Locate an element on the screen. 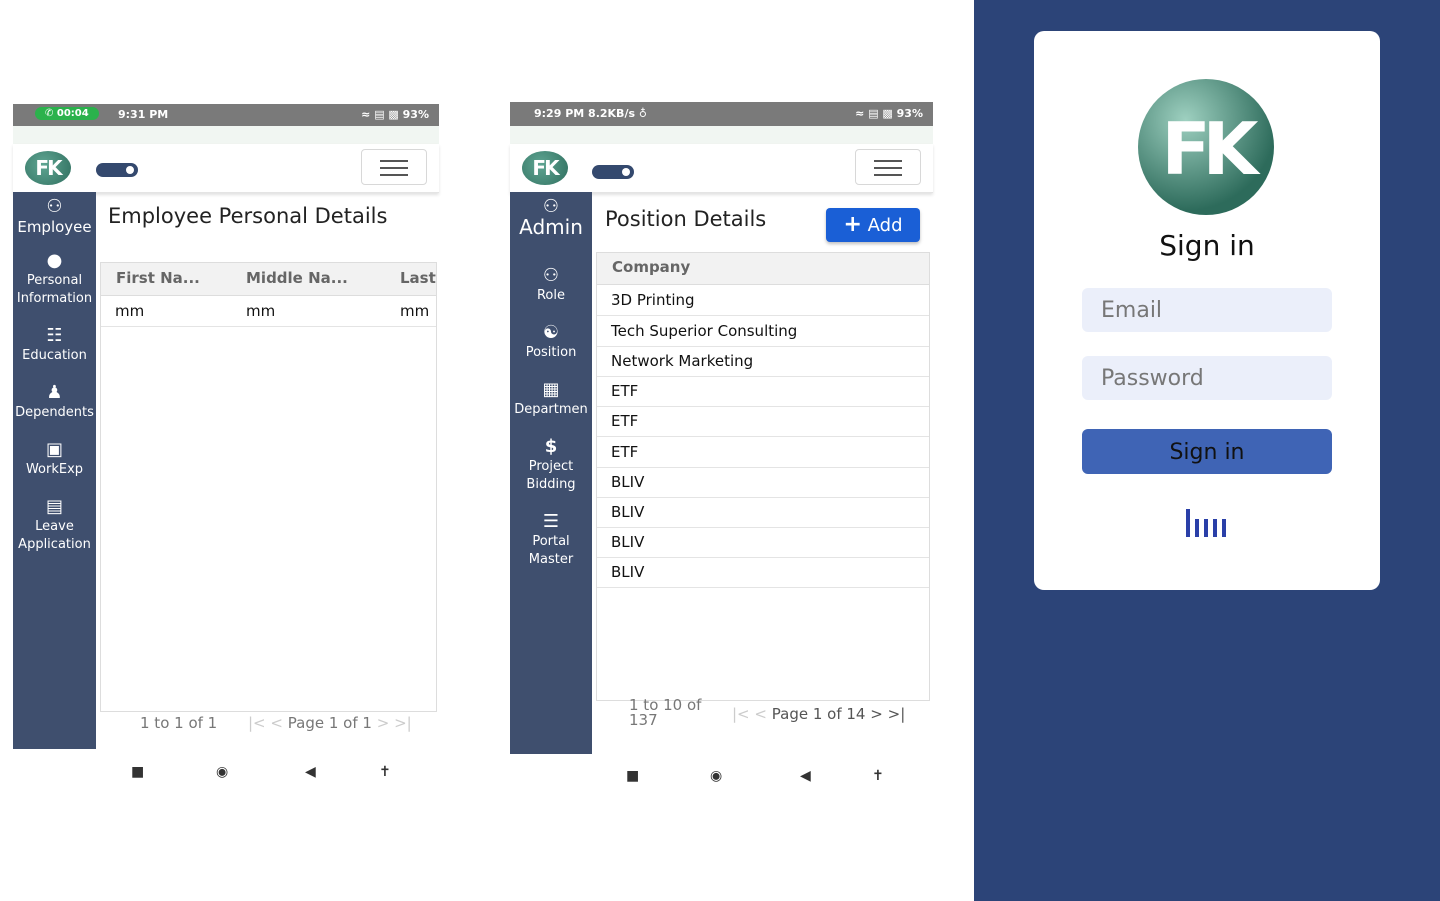 Image resolution: width=1440 pixels, height=901 pixels. pager: 1 to 1 of 1 is located at coordinates (178, 723).